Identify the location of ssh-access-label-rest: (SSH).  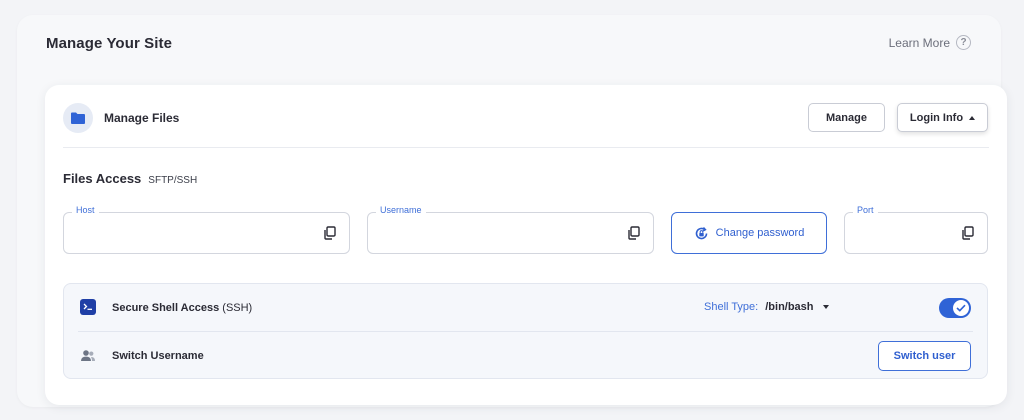
(236, 308).